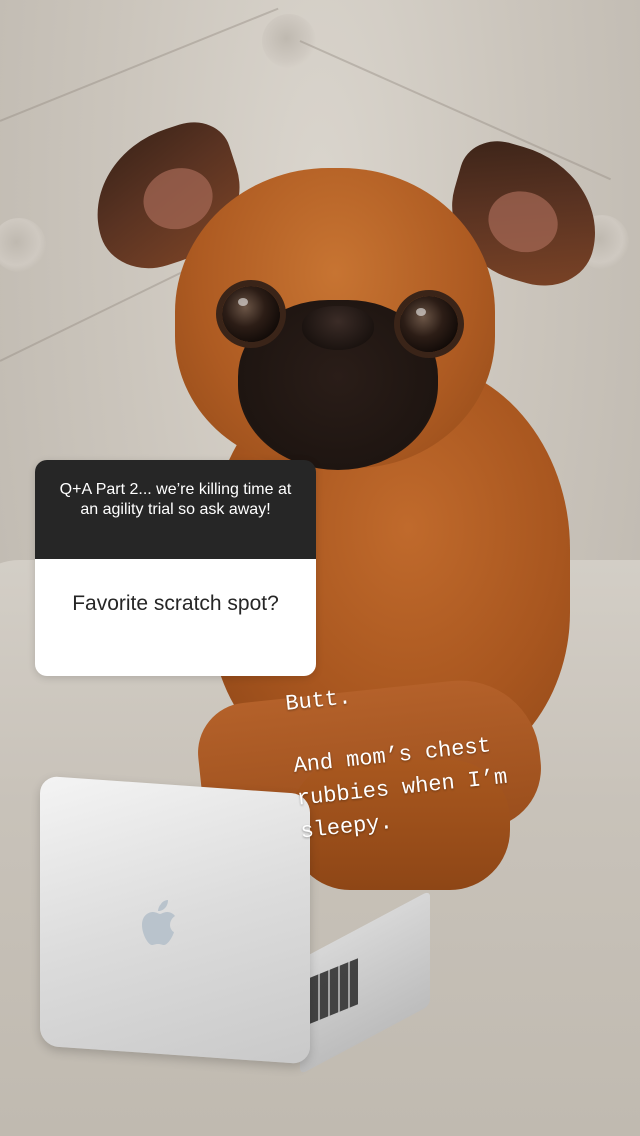 Image resolution: width=640 pixels, height=1136 pixels. I want to click on dog-right-eye, so click(429, 324).